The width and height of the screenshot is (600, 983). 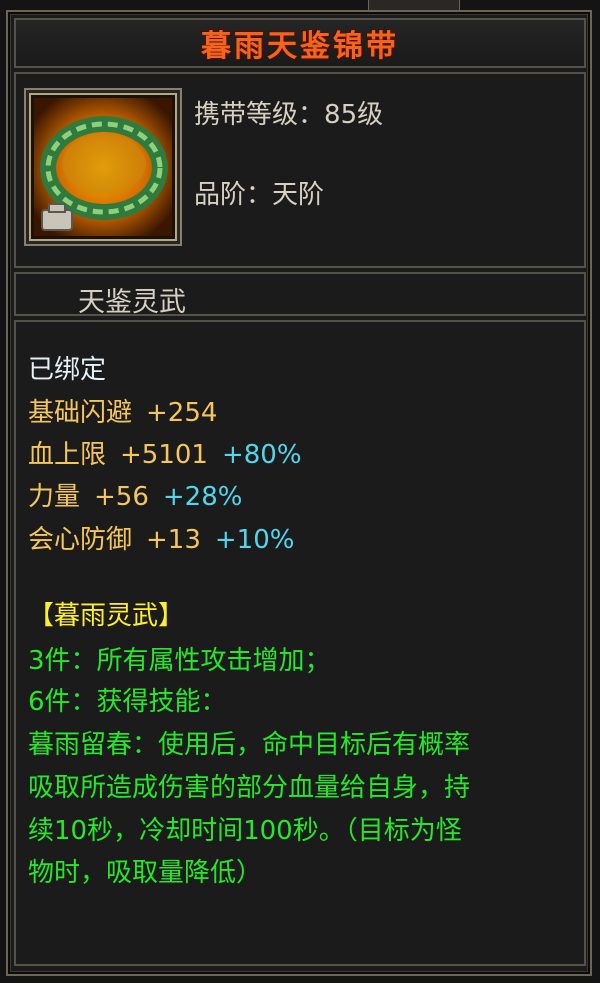 What do you see at coordinates (259, 195) in the screenshot?
I see `grade-colon: ：` at bounding box center [259, 195].